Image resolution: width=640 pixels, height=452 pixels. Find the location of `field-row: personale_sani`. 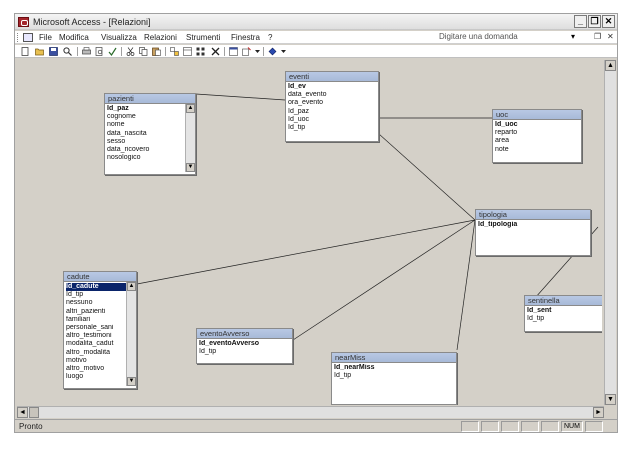

field-row: personale_sani is located at coordinates (100, 328).